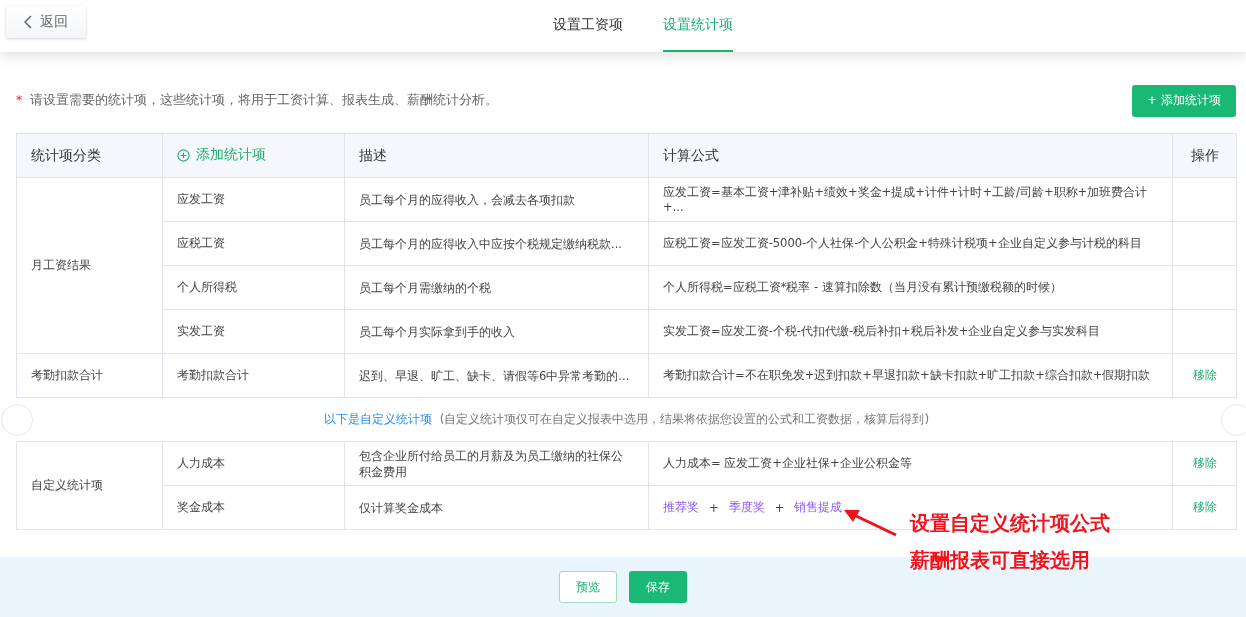 The image size is (1246, 617). I want to click on notice-text: * 请设置需要的统计项，这些统计项，将用于工资计算、报表生成、薪酬统计分析。, so click(257, 100).